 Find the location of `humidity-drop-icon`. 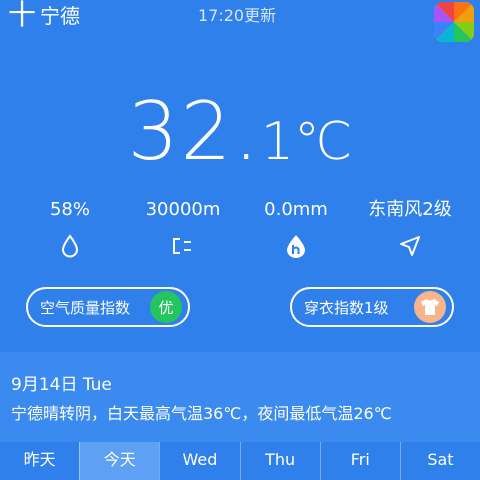

humidity-drop-icon is located at coordinates (70, 246).